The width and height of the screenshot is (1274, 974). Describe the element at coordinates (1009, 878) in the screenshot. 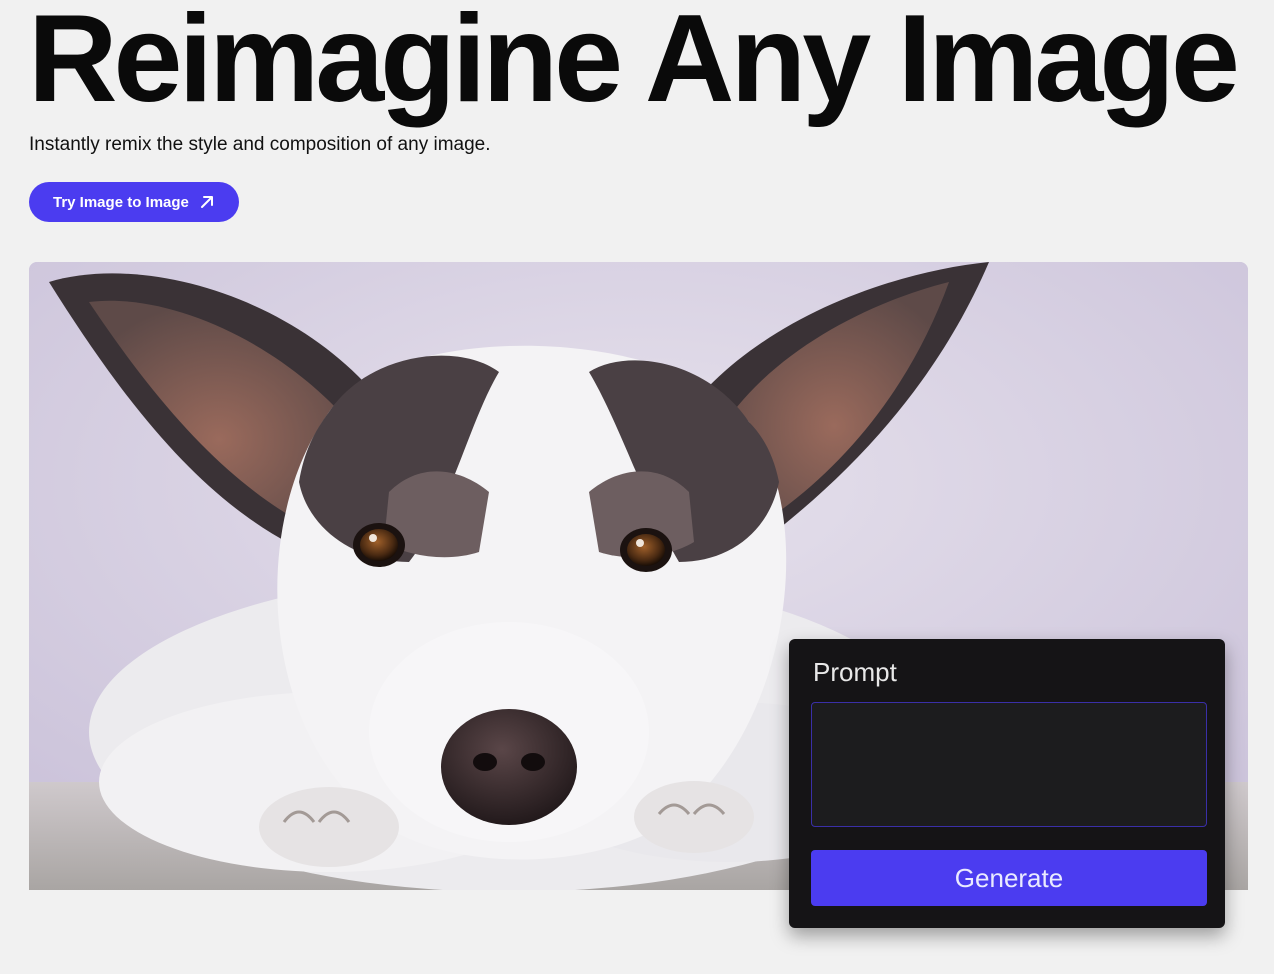

I see `generate-button: Generate` at that location.